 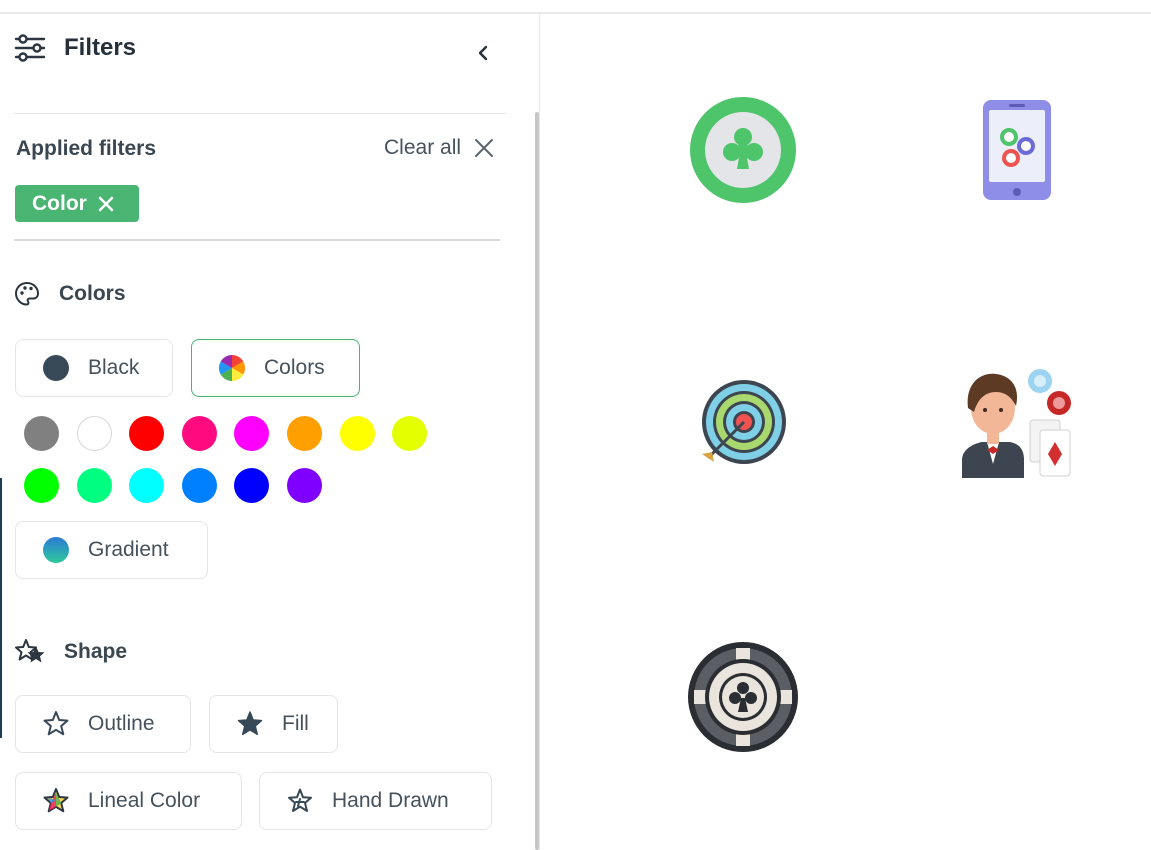 I want to click on color-option-colors: Colors, so click(x=275, y=368).